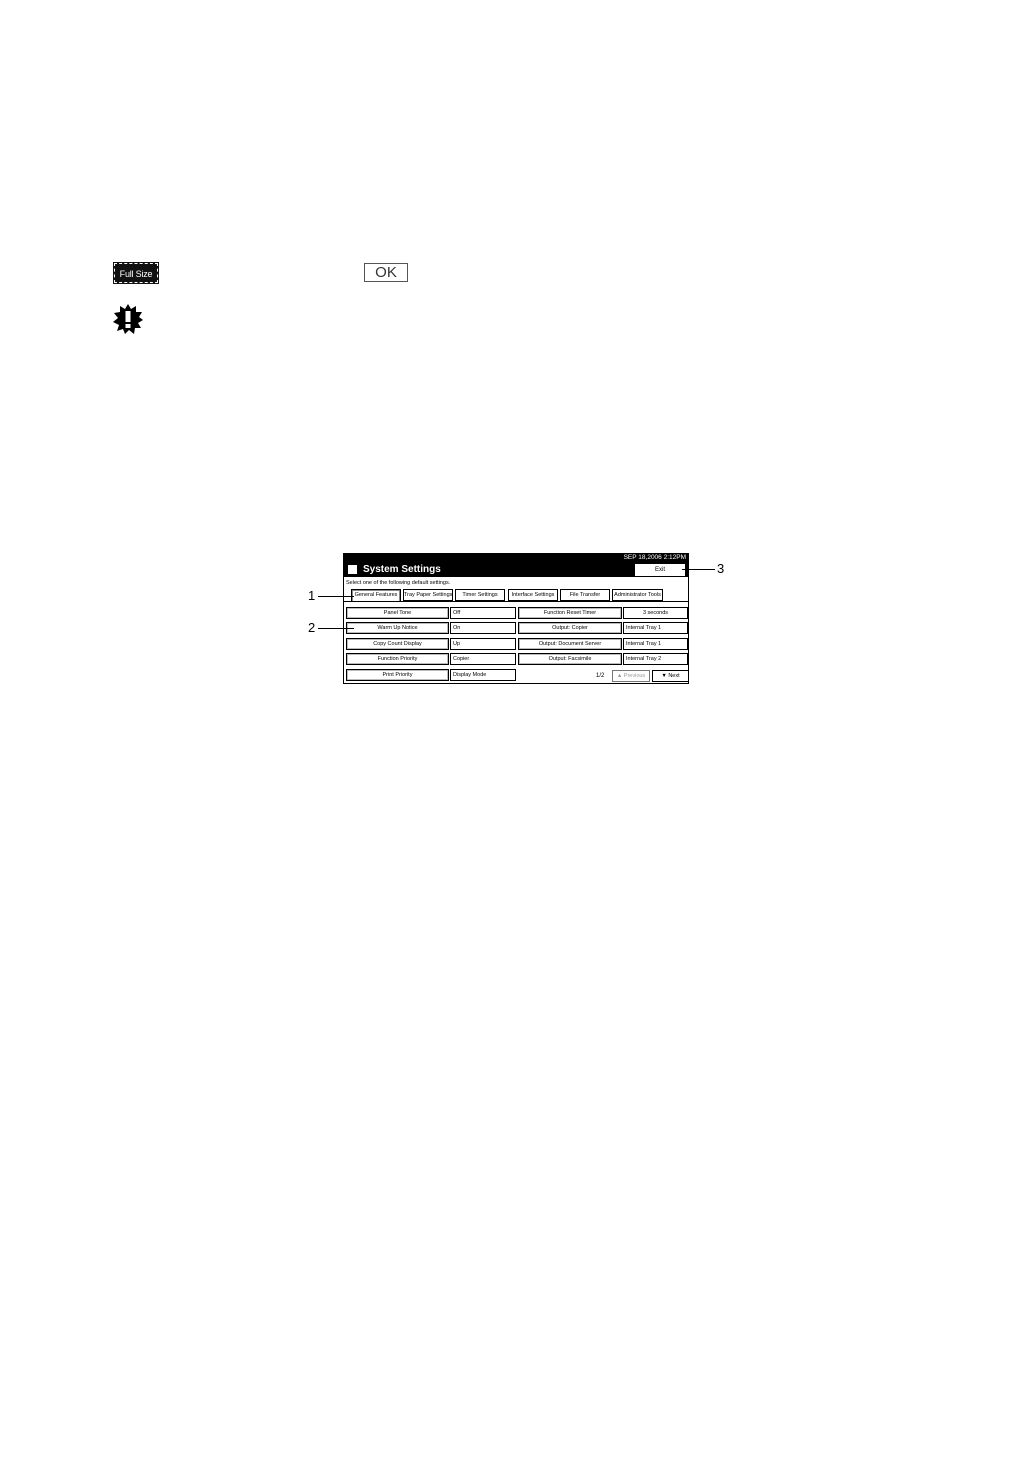 The height and width of the screenshot is (1458, 1032). I want to click on full-size-key-icon: Full Size, so click(136, 273).